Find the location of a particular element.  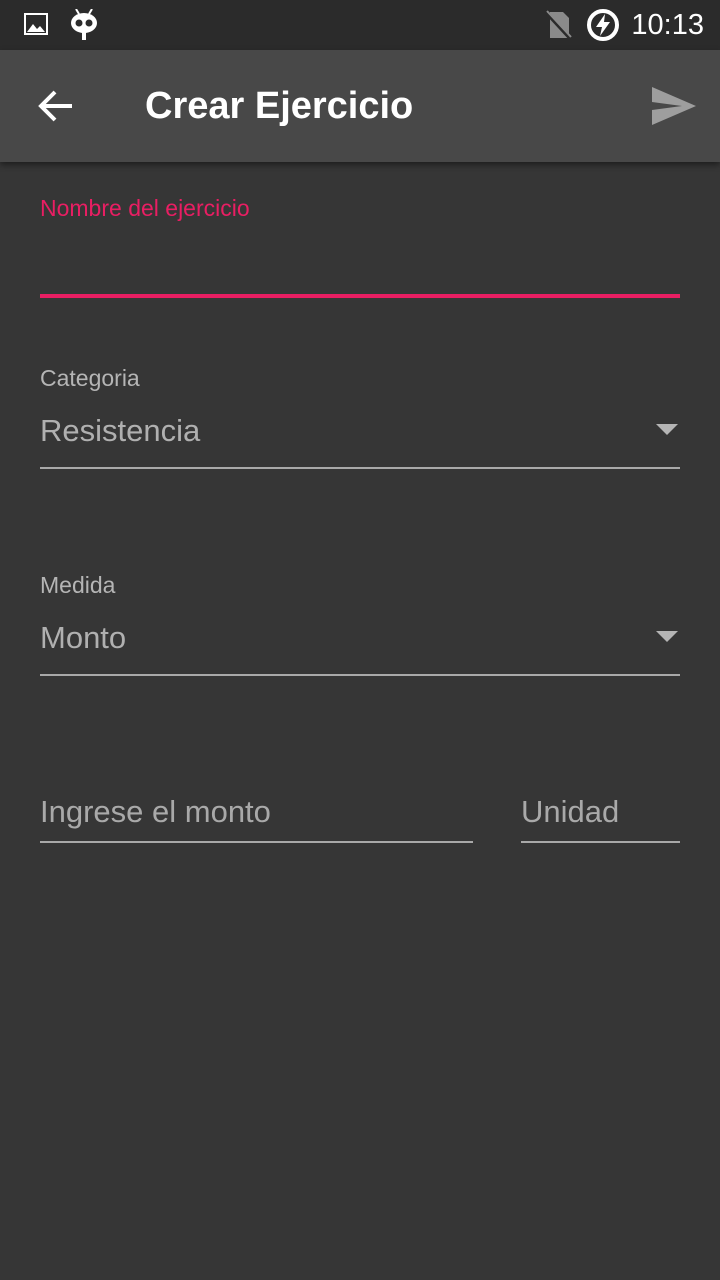

measure-underline is located at coordinates (360, 675).